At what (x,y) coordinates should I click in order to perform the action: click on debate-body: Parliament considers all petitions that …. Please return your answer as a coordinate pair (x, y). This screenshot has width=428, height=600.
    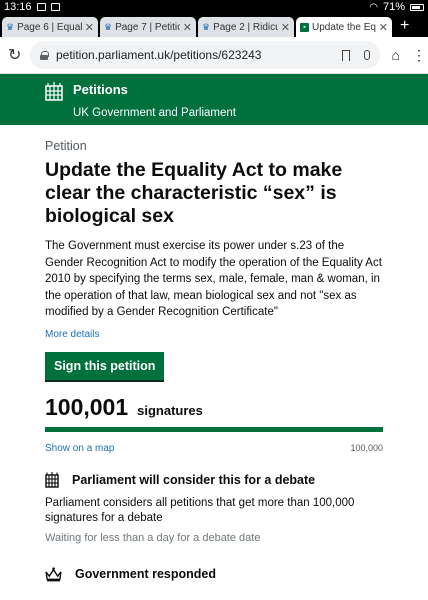
    Looking at the image, I should click on (200, 510).